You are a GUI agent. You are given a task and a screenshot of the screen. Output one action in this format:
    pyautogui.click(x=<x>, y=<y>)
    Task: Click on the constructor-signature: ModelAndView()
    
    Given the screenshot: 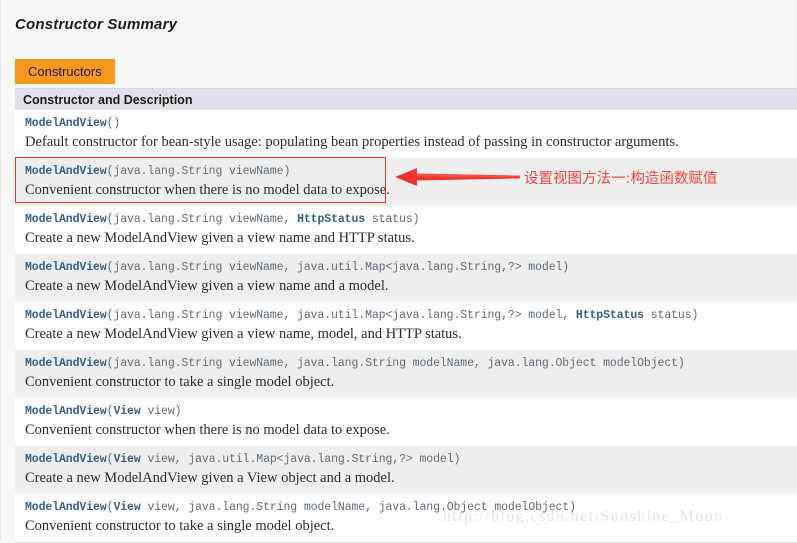 What is the action you would take?
    pyautogui.click(x=411, y=124)
    